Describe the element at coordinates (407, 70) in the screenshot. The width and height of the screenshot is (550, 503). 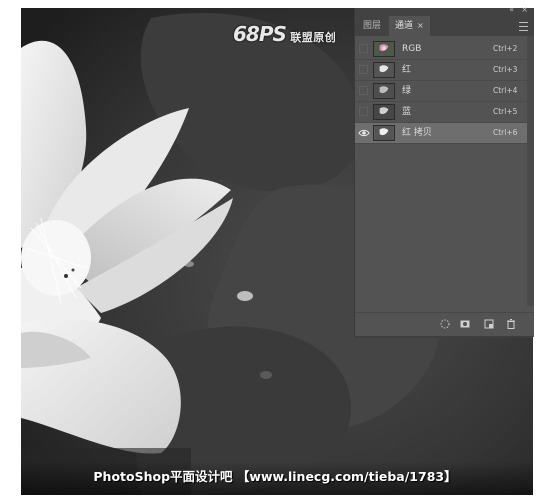
I see `channel-name: 红` at that location.